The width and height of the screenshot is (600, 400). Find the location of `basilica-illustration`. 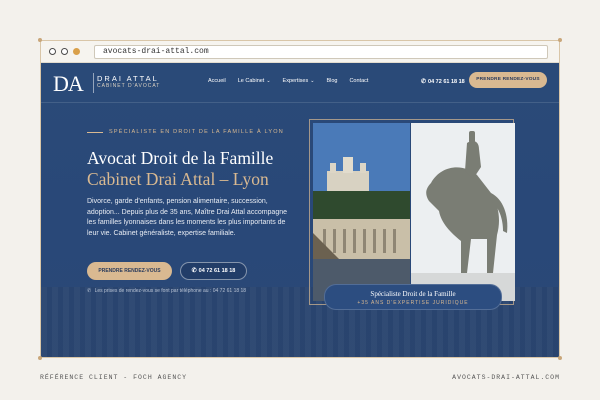

basilica-illustration is located at coordinates (361, 212).